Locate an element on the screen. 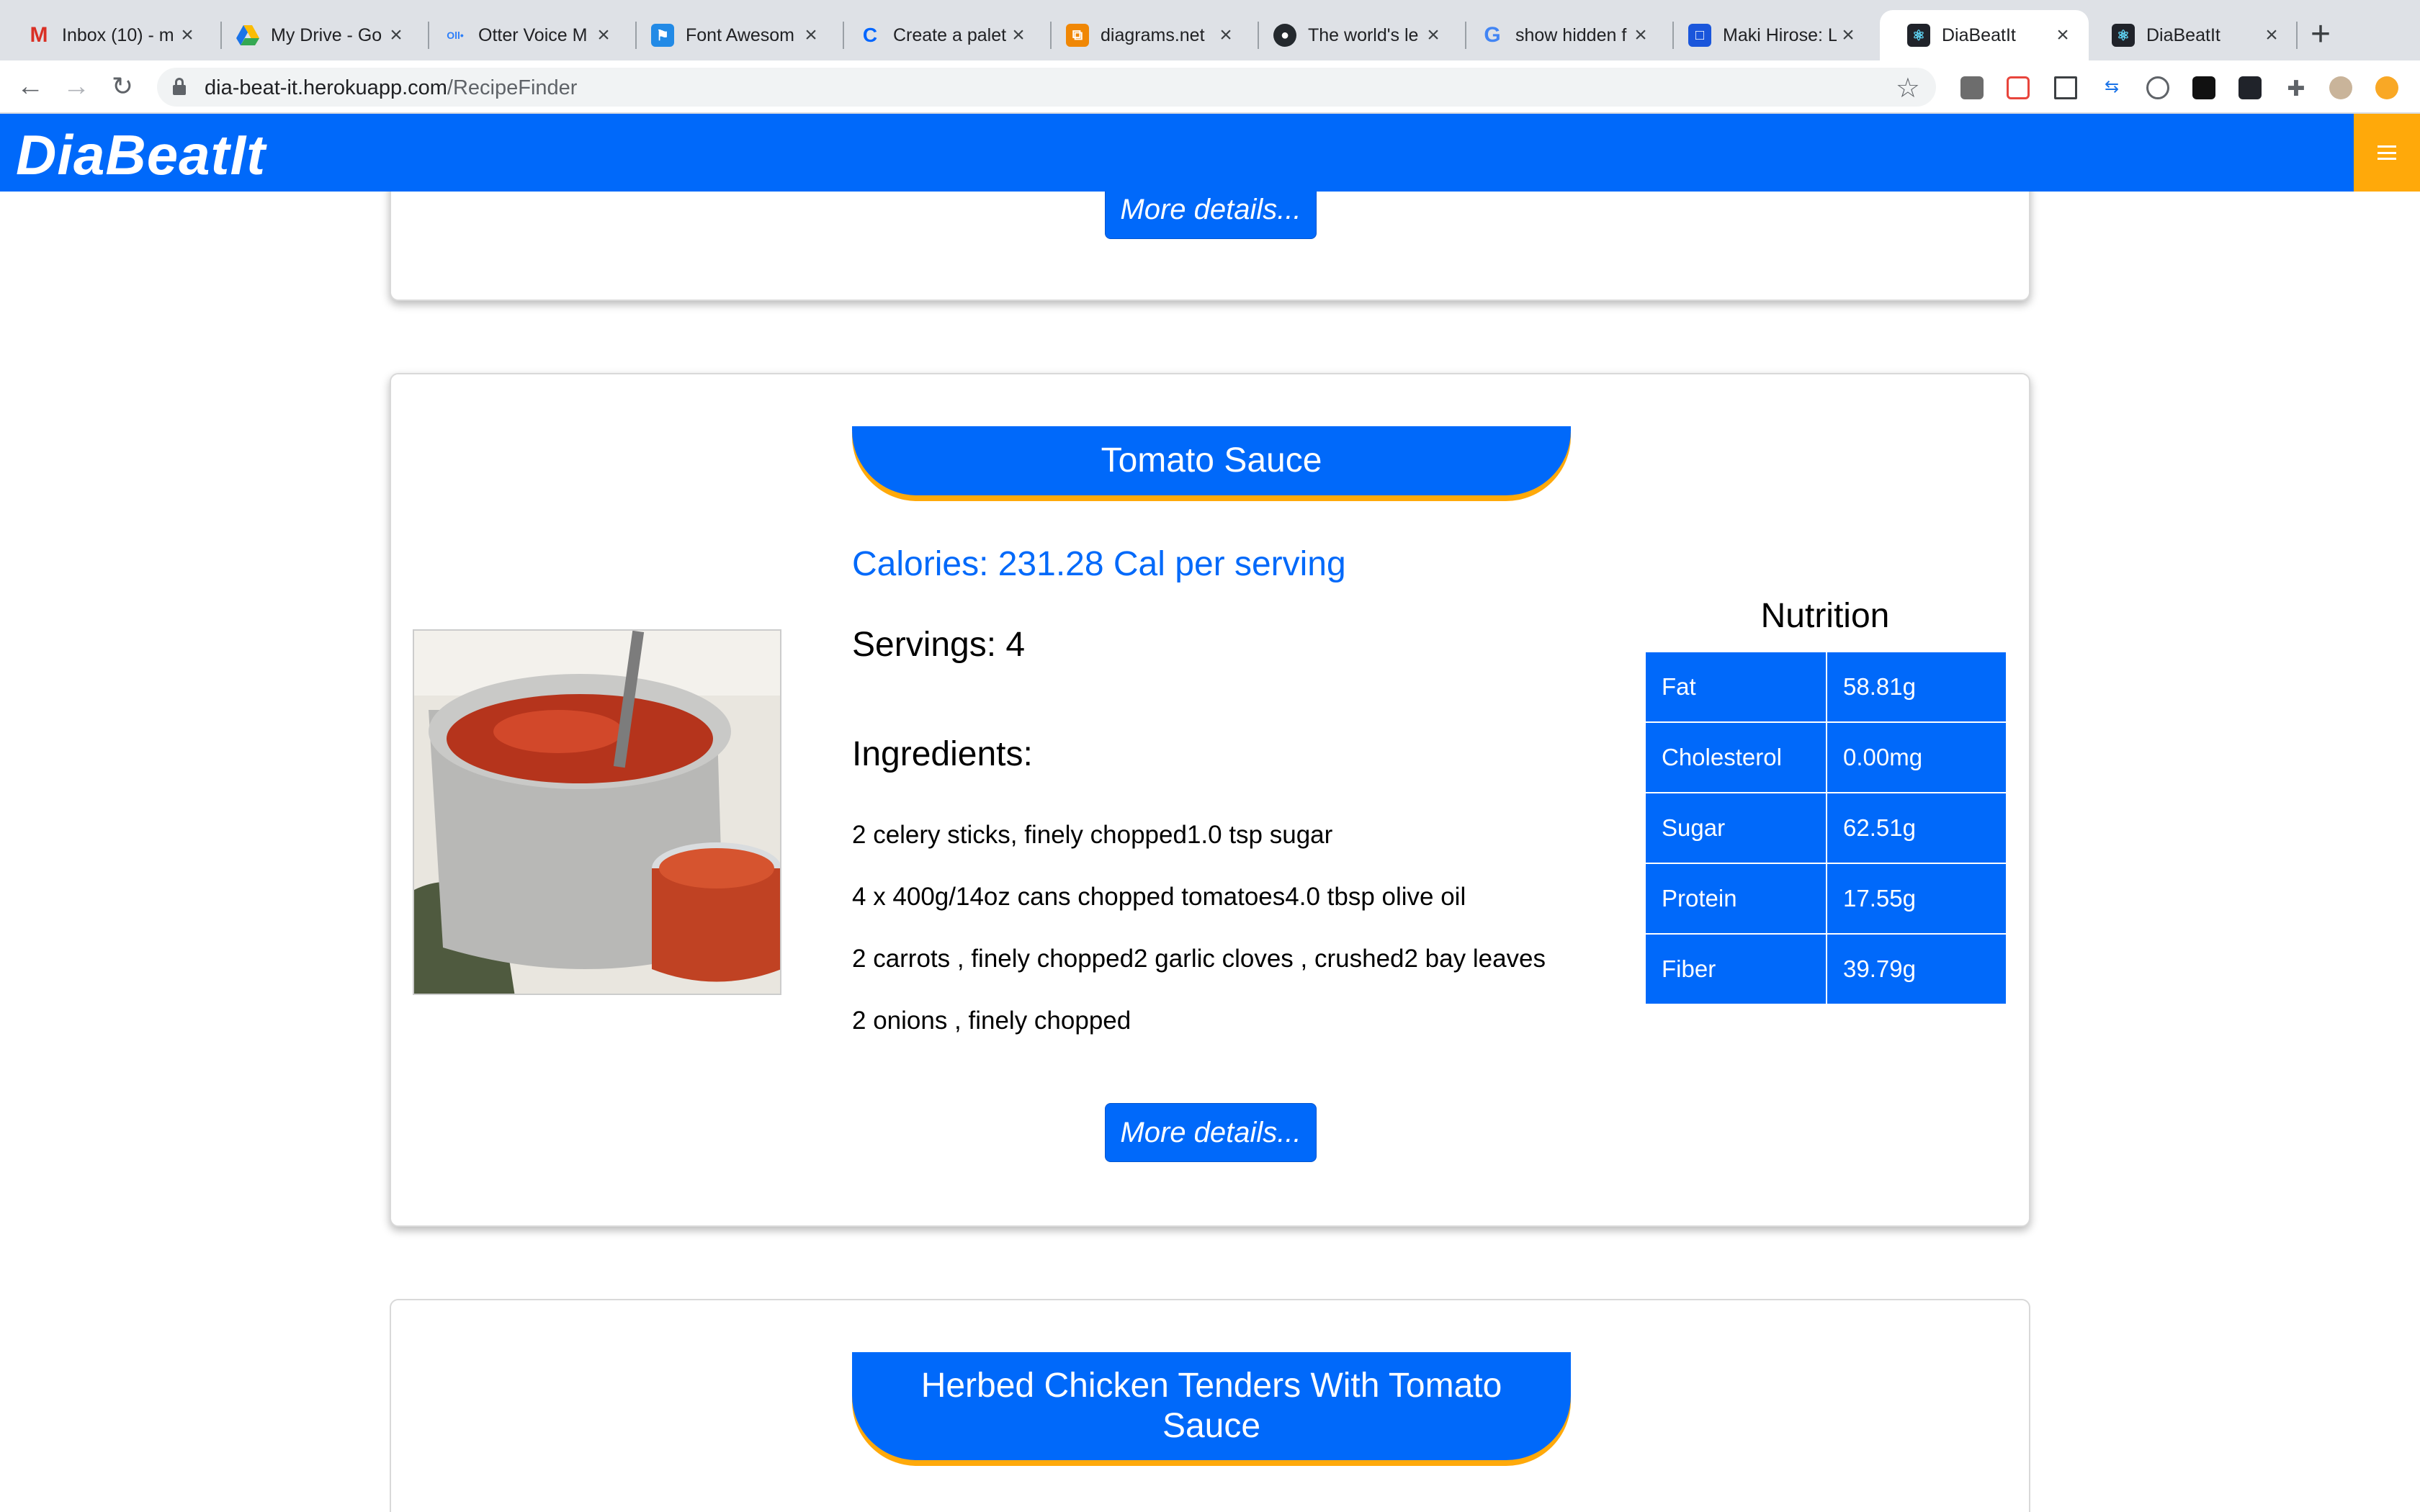 Image resolution: width=2420 pixels, height=1512 pixels. puzzle-extensions-icon: ✚ is located at coordinates (2296, 88).